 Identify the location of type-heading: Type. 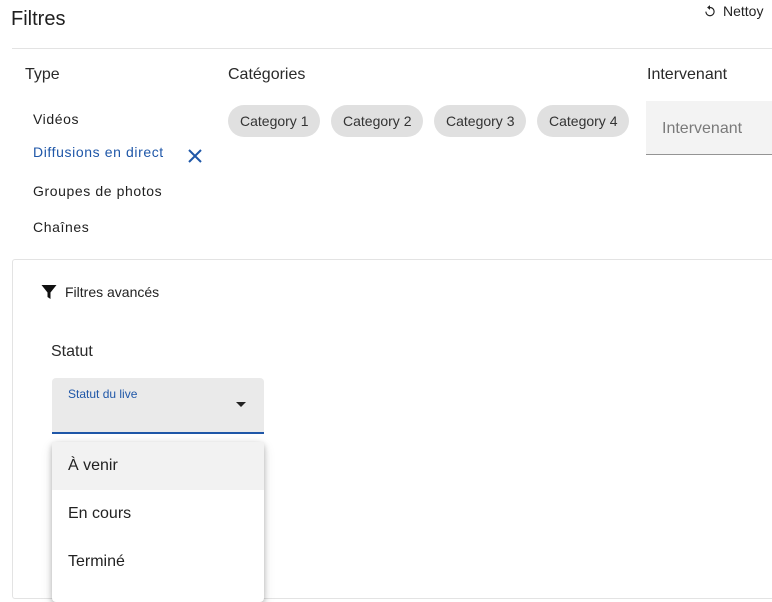
(42, 74).